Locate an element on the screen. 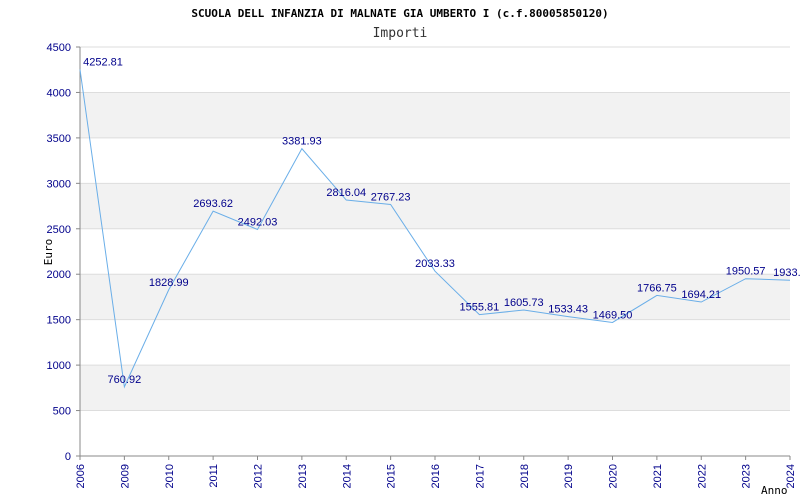 This screenshot has height=500, width=800. data-label: 3381.93 is located at coordinates (302, 142).